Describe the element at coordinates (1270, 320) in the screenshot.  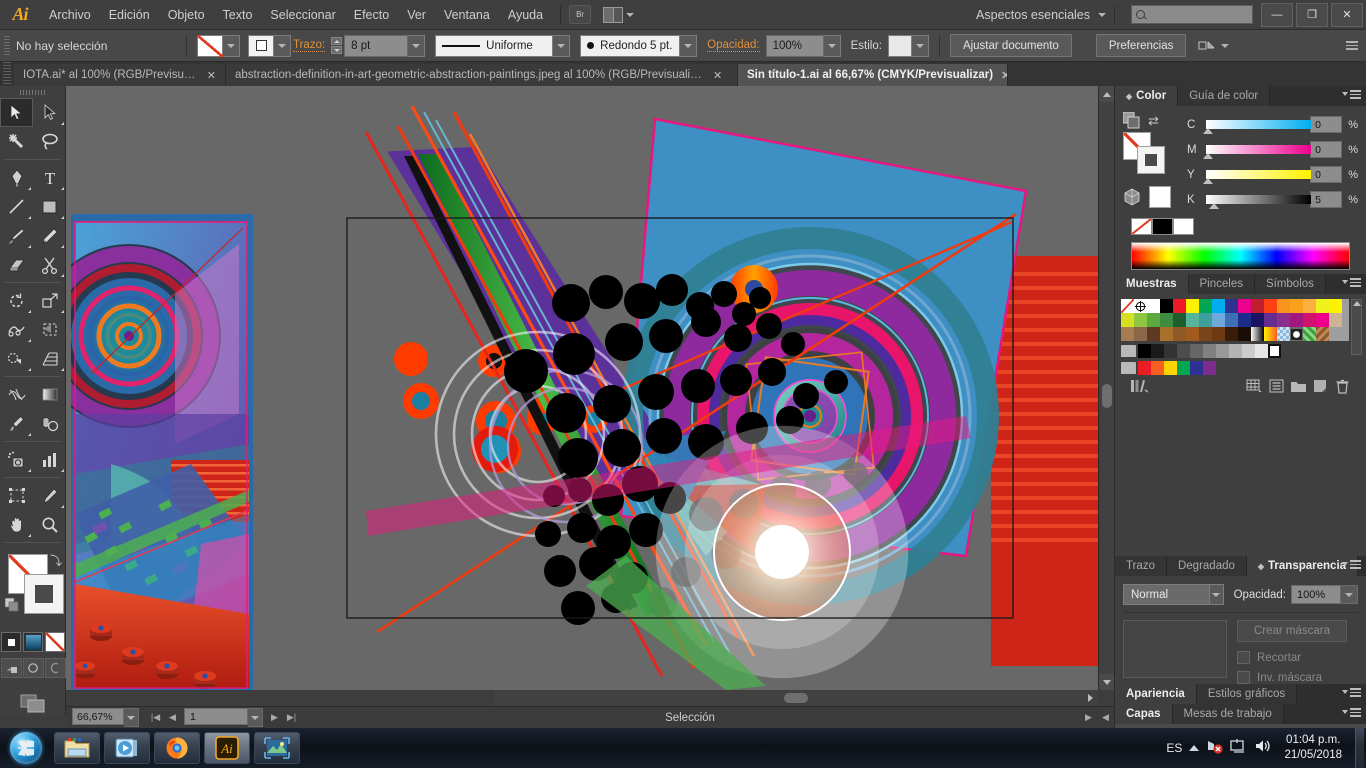
I see `swatch-purple` at that location.